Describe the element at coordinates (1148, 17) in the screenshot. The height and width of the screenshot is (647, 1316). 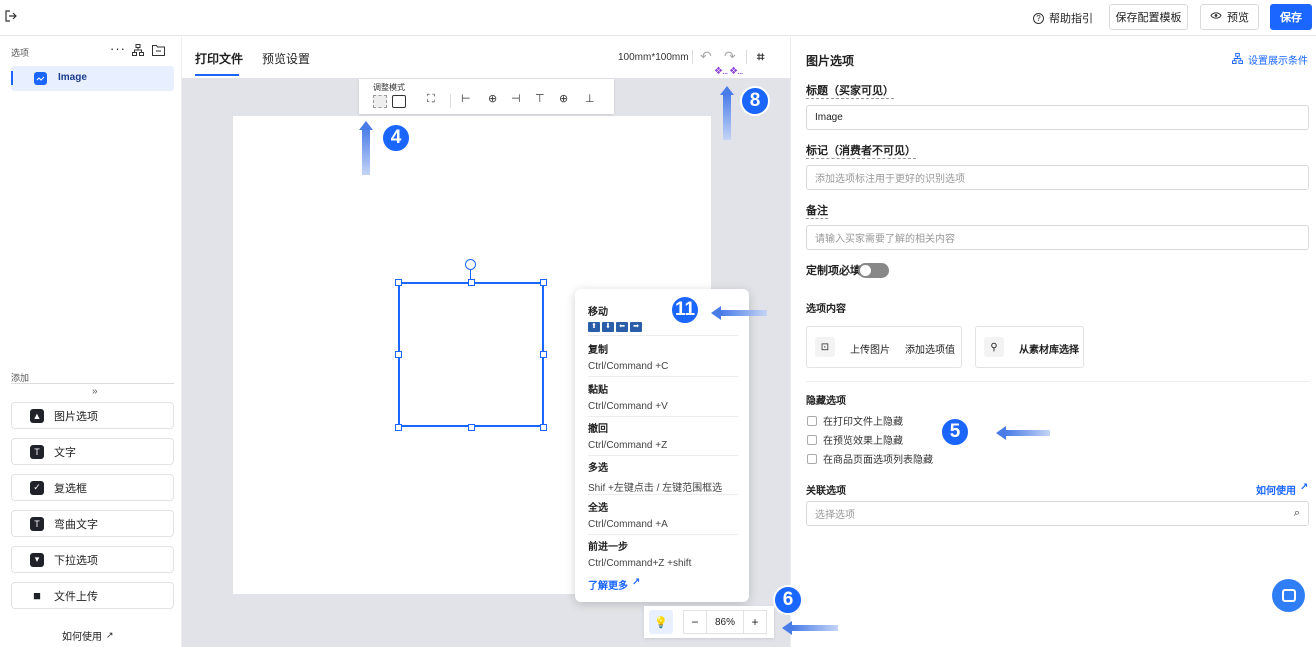
I see `save-template-button: 保存配置模板` at that location.